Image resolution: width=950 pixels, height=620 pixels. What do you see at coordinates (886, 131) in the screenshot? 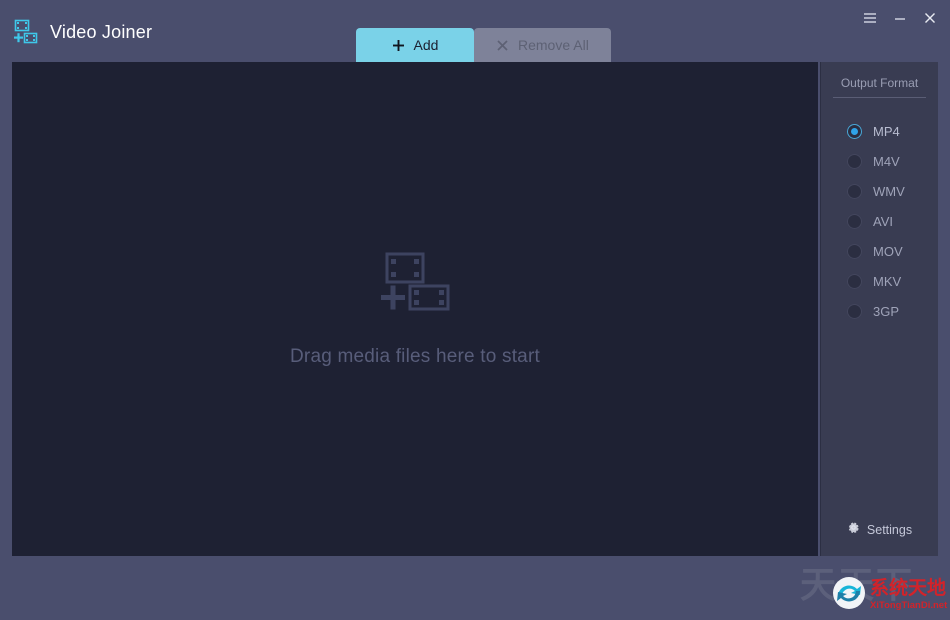
I see `format-label: MP4` at bounding box center [886, 131].